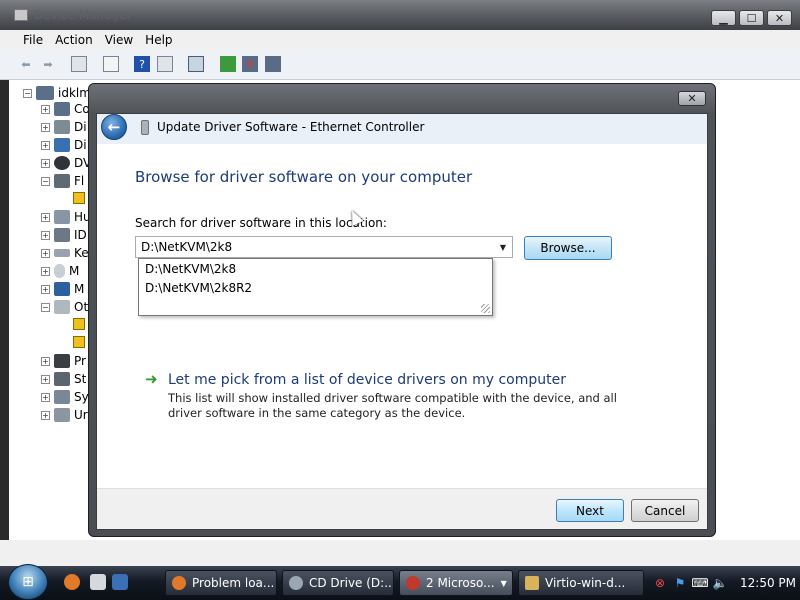  Describe the element at coordinates (81, 397) in the screenshot. I see `tree-node-label: Sy` at that location.